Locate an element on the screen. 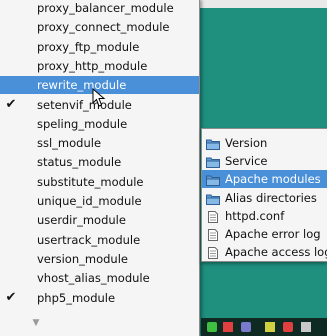  module-item-label: userdir_module is located at coordinates (81, 220).